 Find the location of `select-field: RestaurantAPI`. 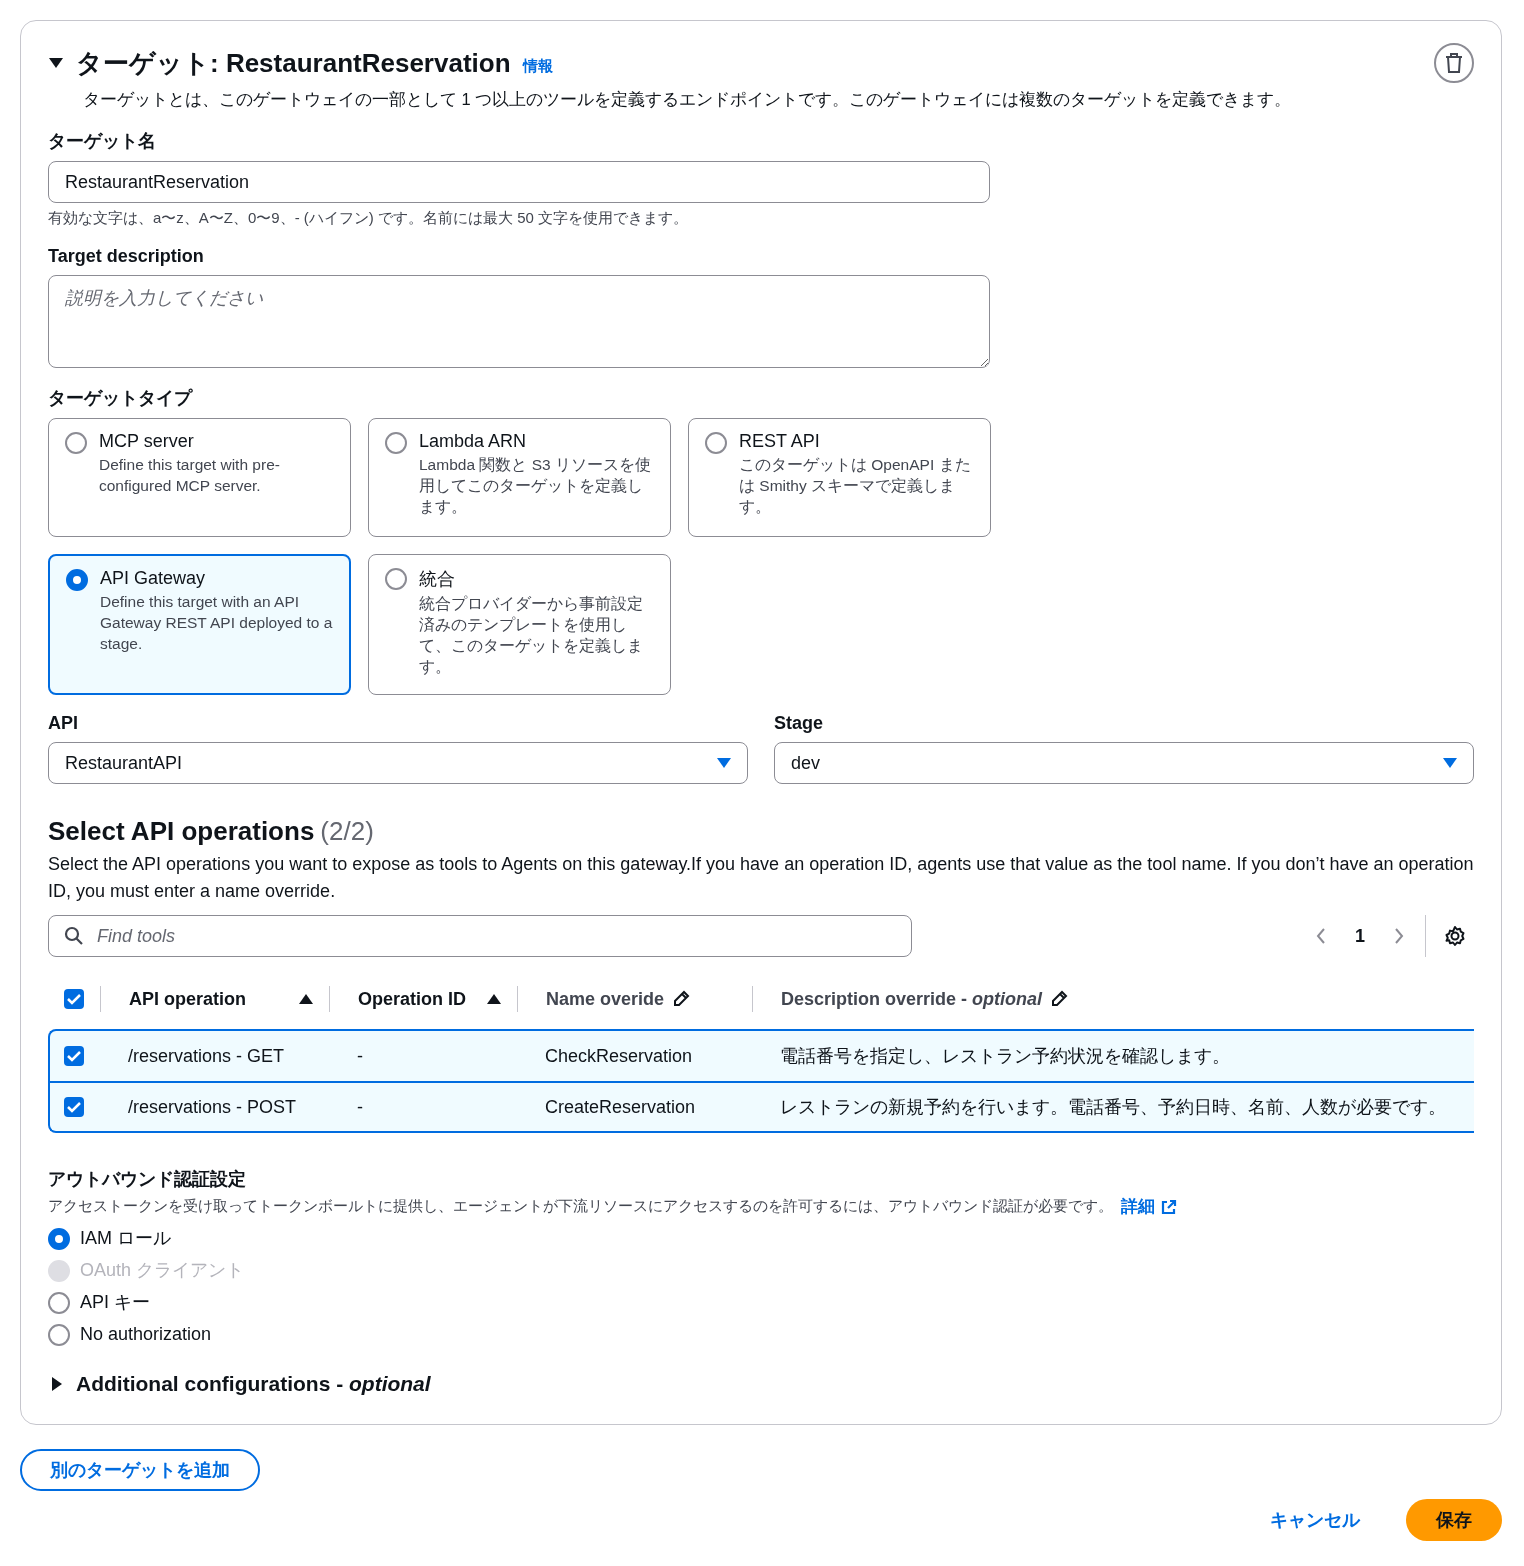

select-field: RestaurantAPI is located at coordinates (398, 763).